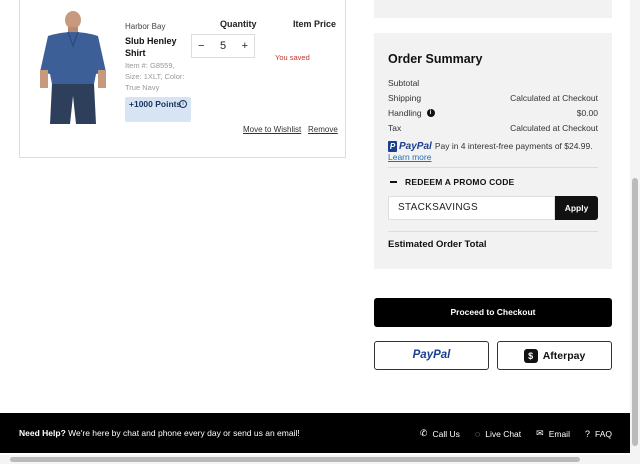 Image resolution: width=640 pixels, height=464 pixels. I want to click on shipping-value: Calculated at Checkout, so click(554, 98).